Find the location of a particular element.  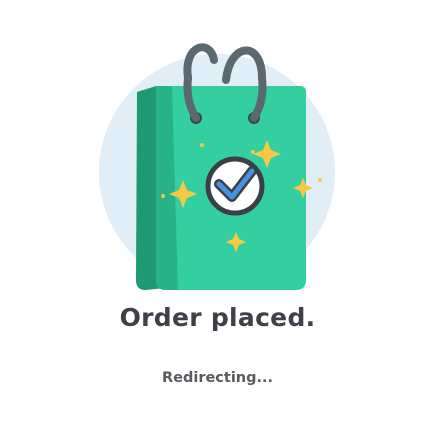

checkmark-icon is located at coordinates (235, 186).